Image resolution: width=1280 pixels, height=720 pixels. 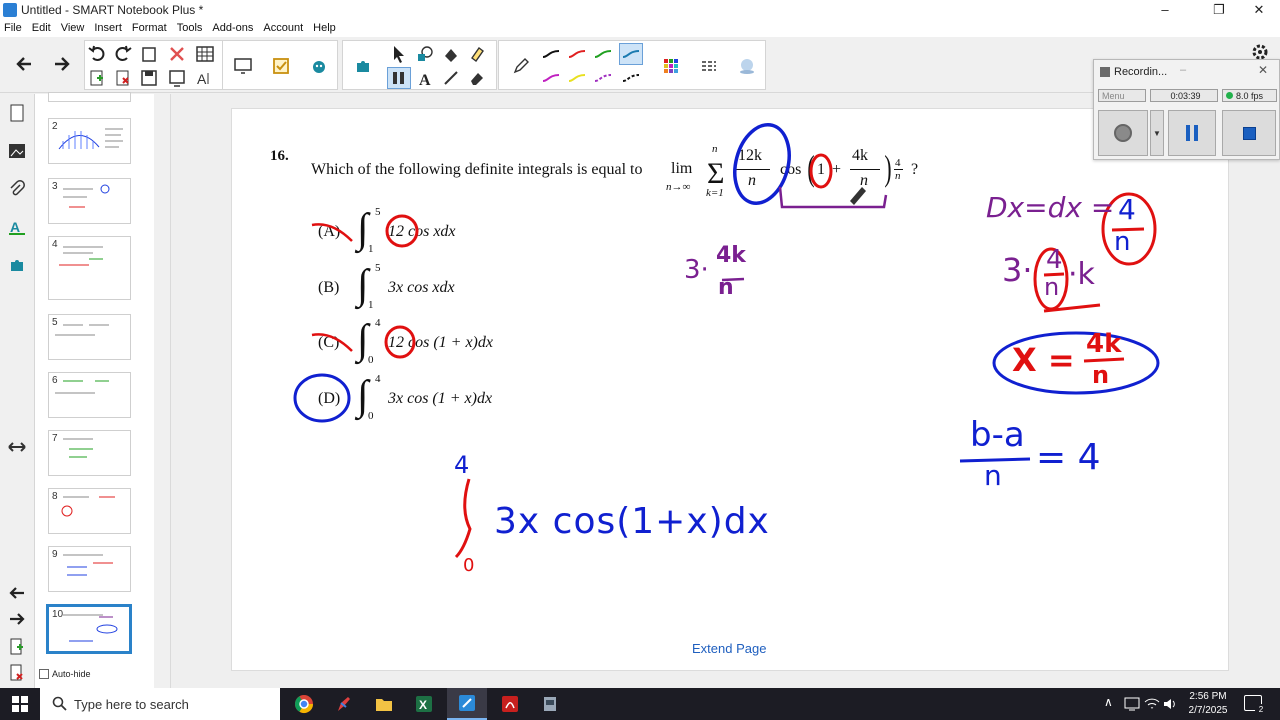 I want to click on network-tray-icon, so click(x=1132, y=704).